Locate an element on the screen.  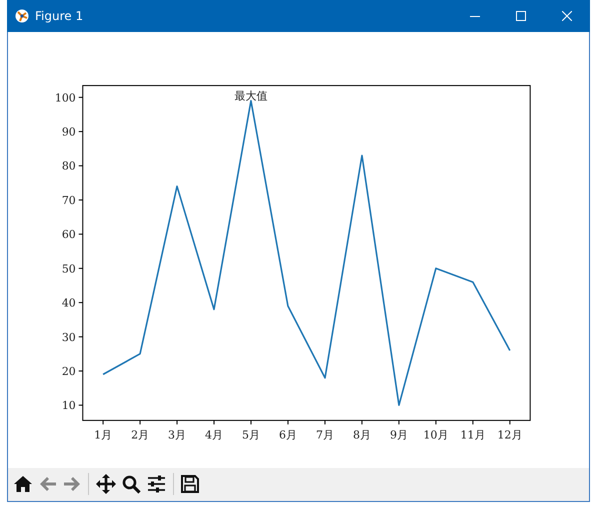
x-tick-label: 4月 is located at coordinates (214, 434).